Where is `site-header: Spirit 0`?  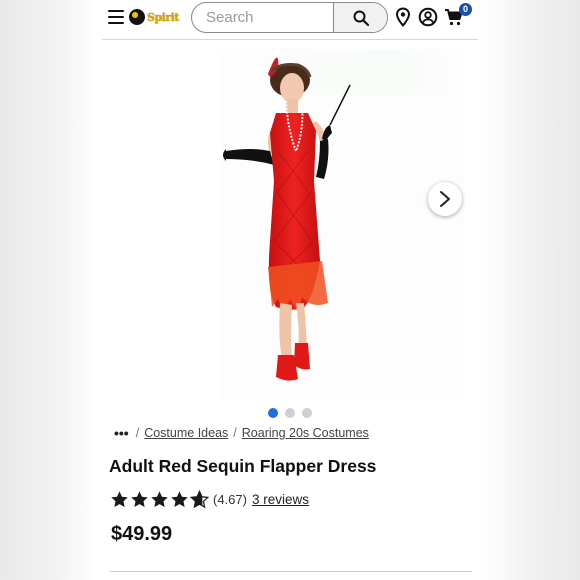
site-header: Spirit 0 is located at coordinates (290, 20).